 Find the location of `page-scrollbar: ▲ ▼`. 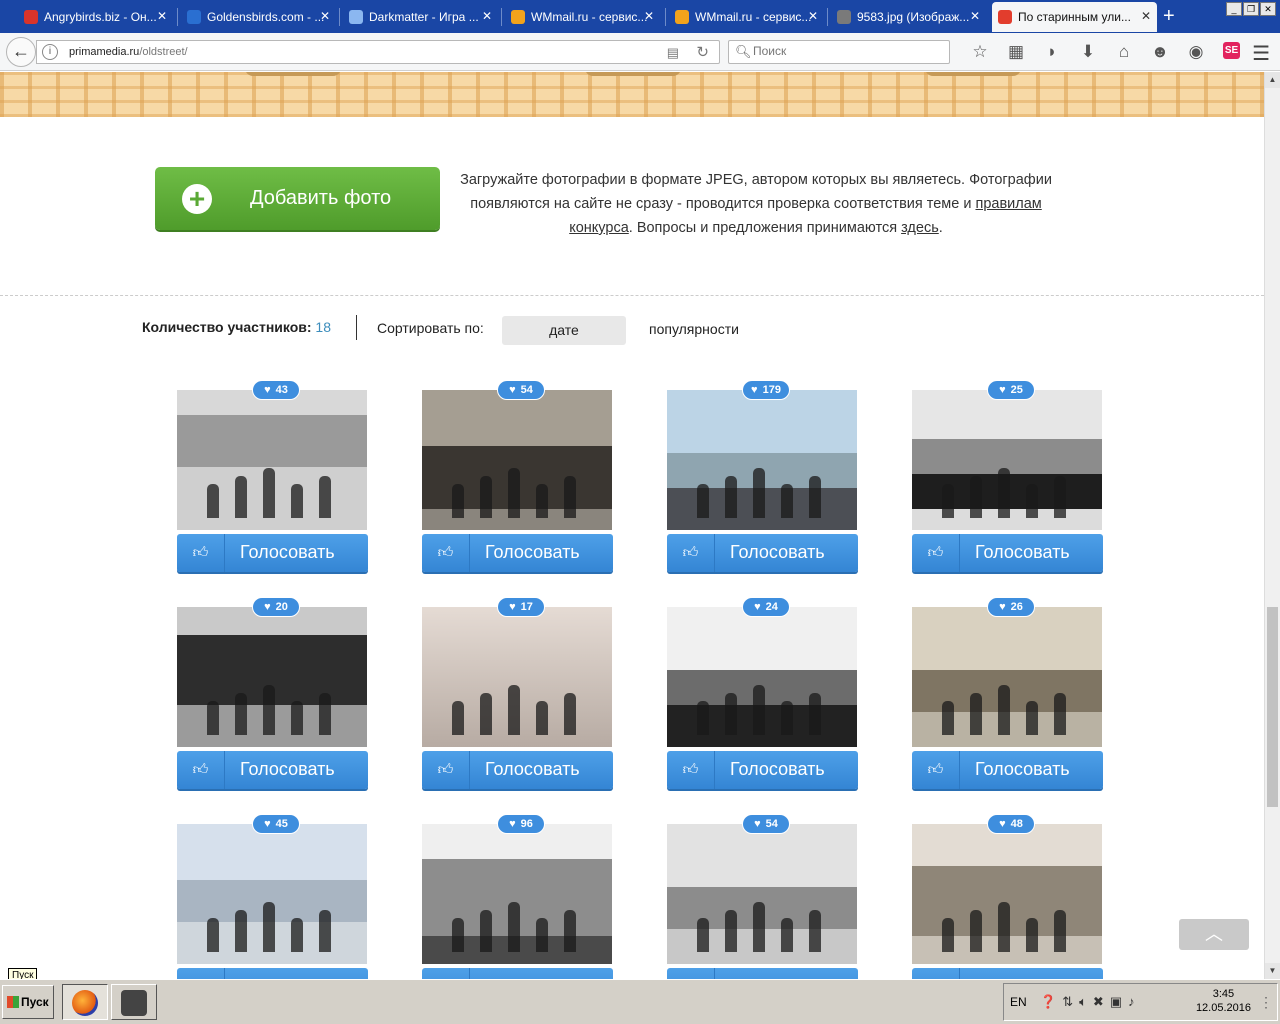

page-scrollbar: ▲ ▼ is located at coordinates (1272, 525).